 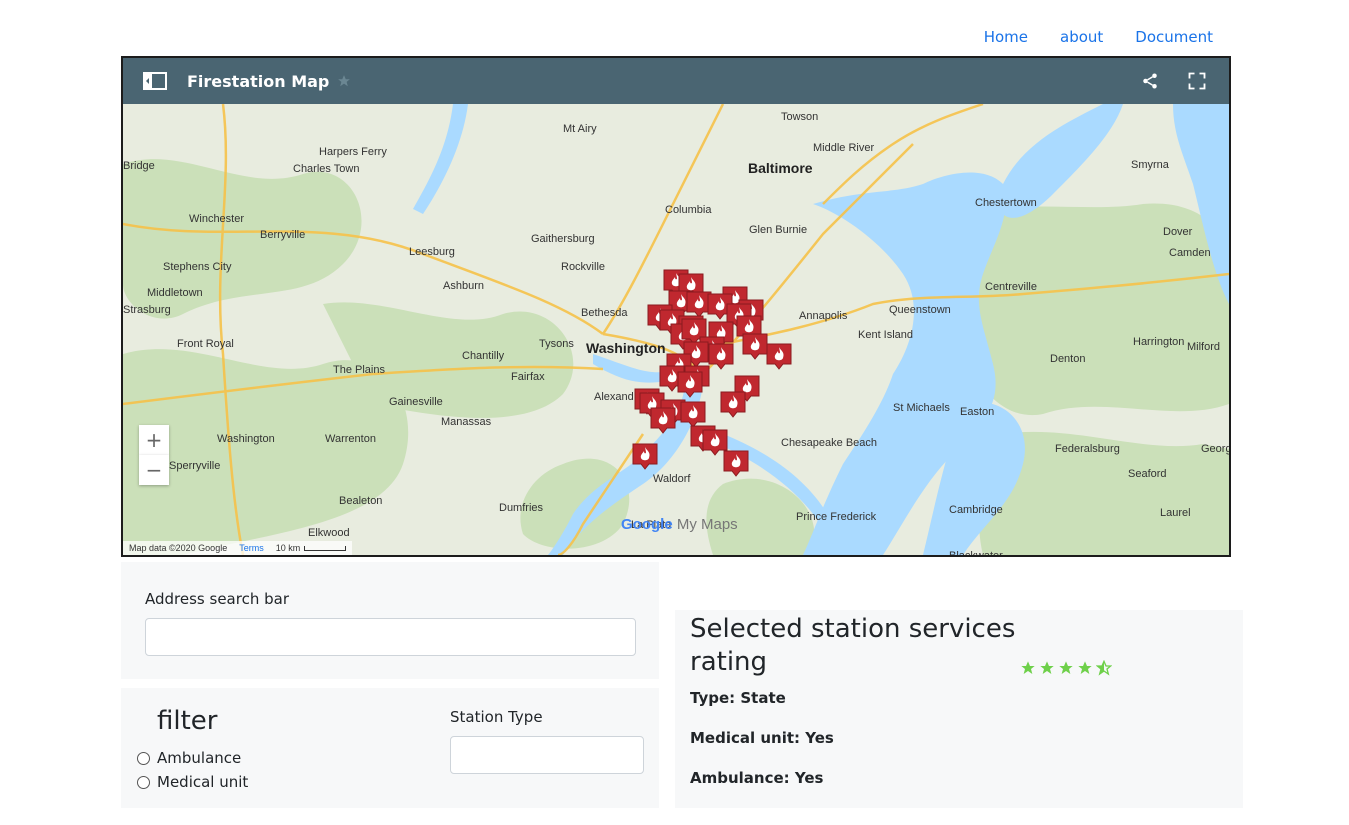 I want to click on map-place-label: Middletown, so click(x=175, y=293).